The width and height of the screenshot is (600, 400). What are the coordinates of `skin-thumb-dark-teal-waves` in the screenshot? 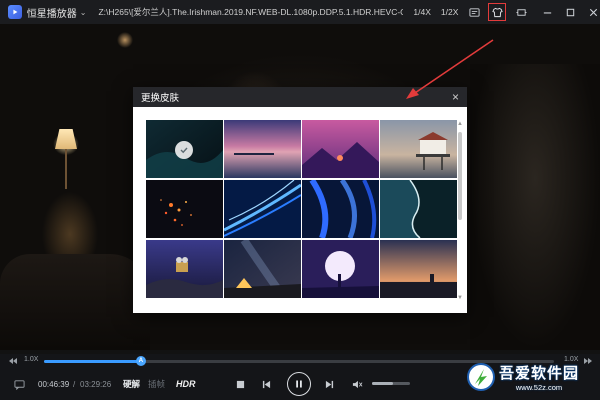 It's located at (184, 149).